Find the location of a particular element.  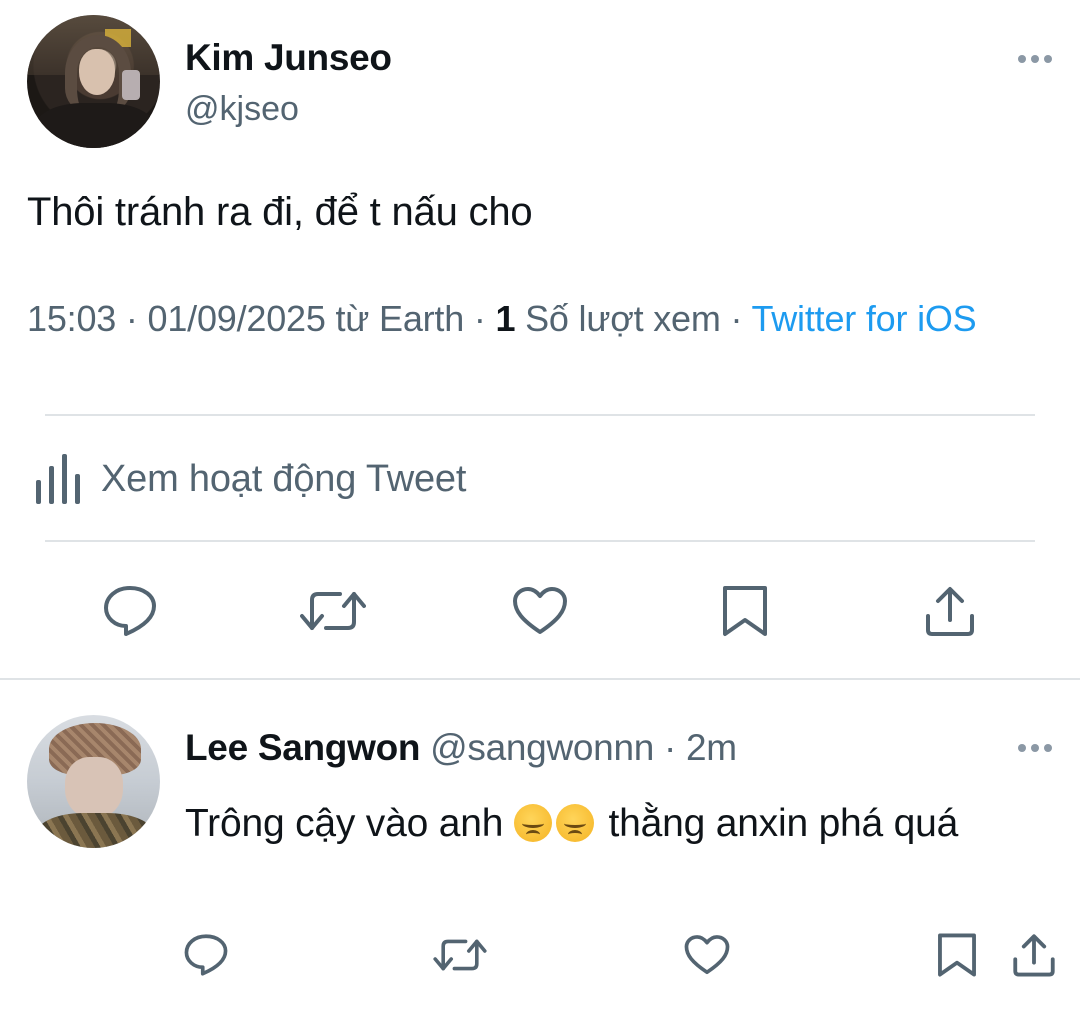

tweet-time: 15:03 is located at coordinates (71, 318).